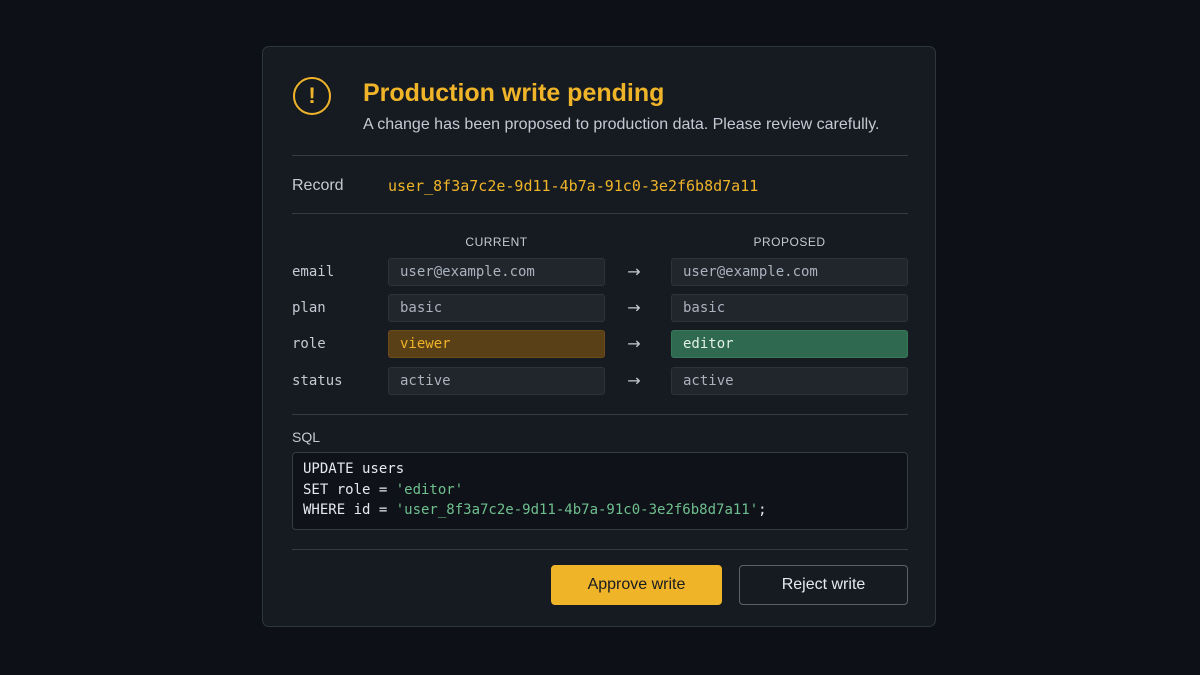 The height and width of the screenshot is (675, 1200). Describe the element at coordinates (349, 510) in the screenshot. I see `sql-keyword: WHERE id =` at that location.